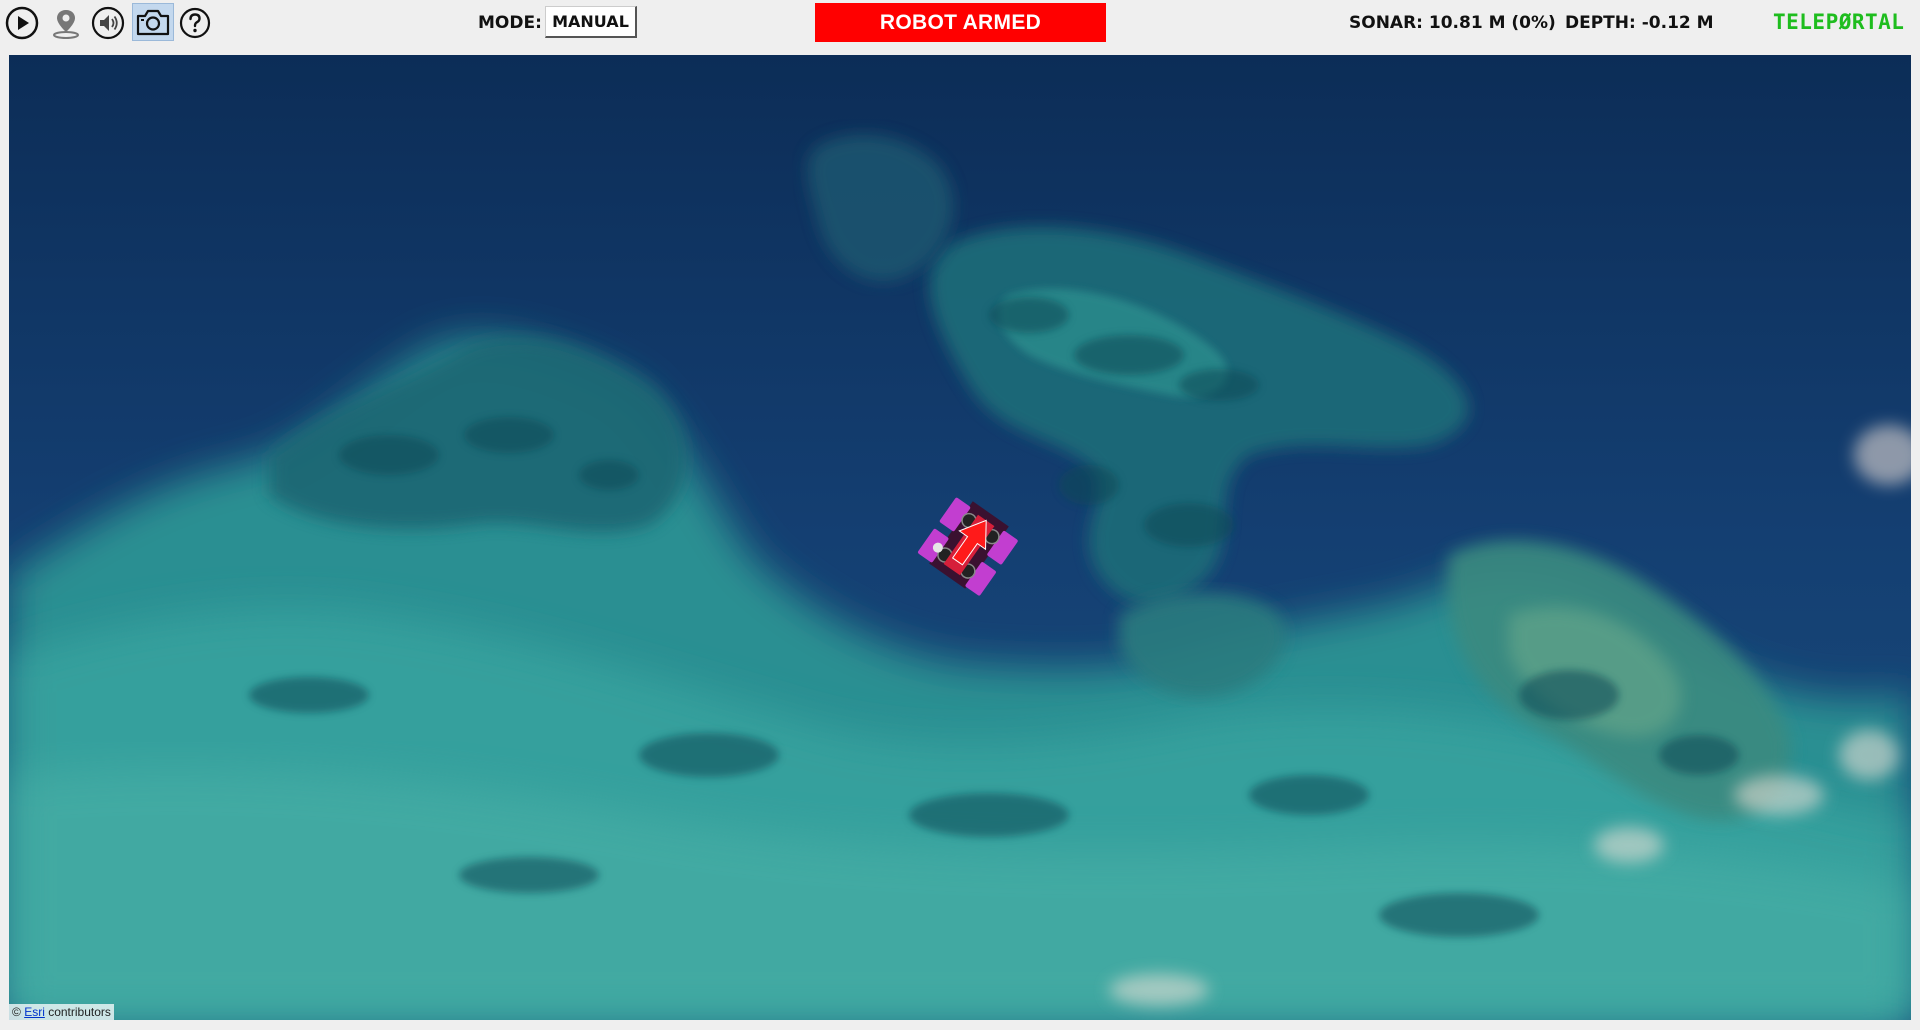  What do you see at coordinates (153, 22) in the screenshot?
I see `camera-icon` at bounding box center [153, 22].